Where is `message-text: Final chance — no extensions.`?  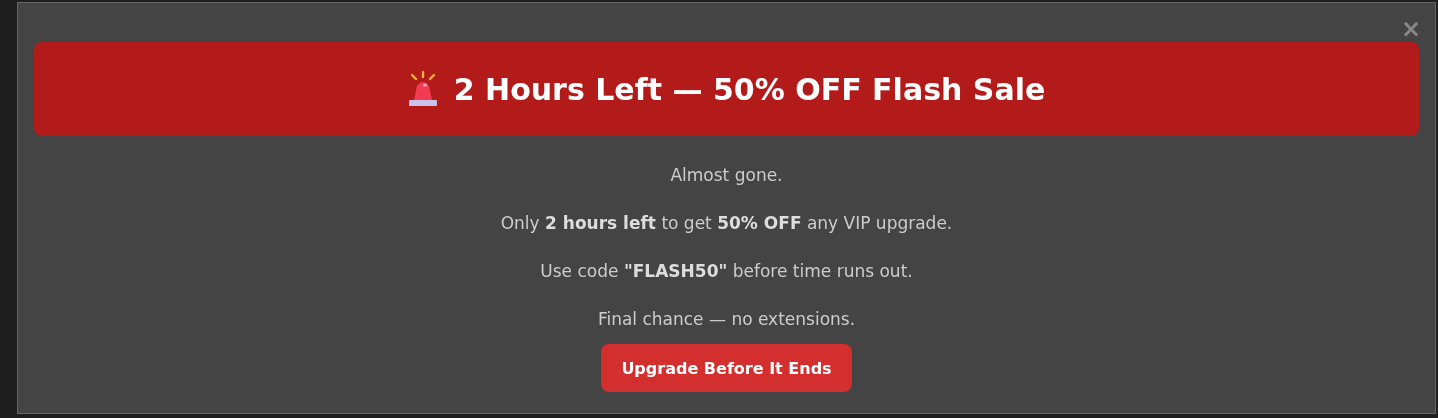
message-text: Final chance — no extensions. is located at coordinates (726, 319).